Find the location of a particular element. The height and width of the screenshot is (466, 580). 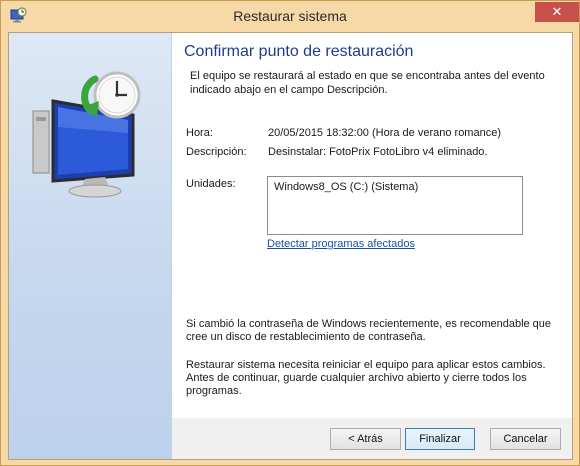

close-icon: ✕ is located at coordinates (557, 11).